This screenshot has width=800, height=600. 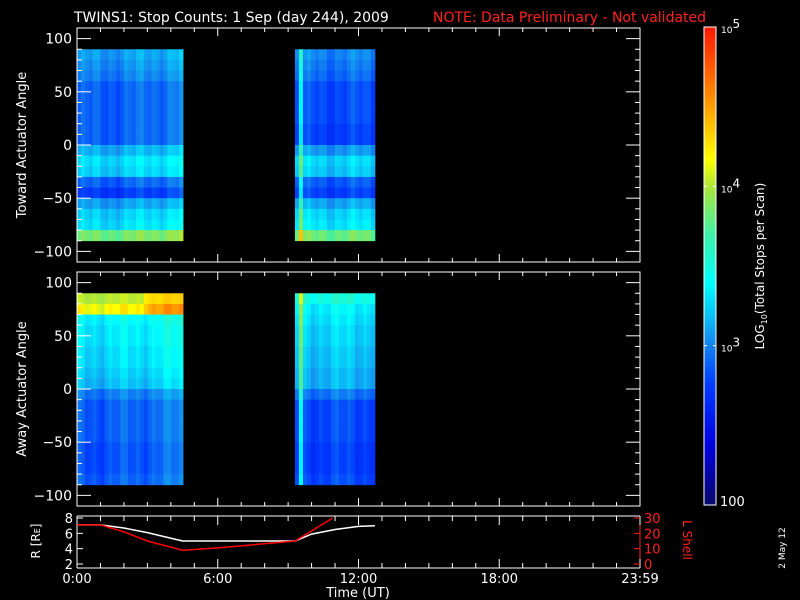 I want to click on colorbar-tick-label: 105, so click(x=730, y=26).